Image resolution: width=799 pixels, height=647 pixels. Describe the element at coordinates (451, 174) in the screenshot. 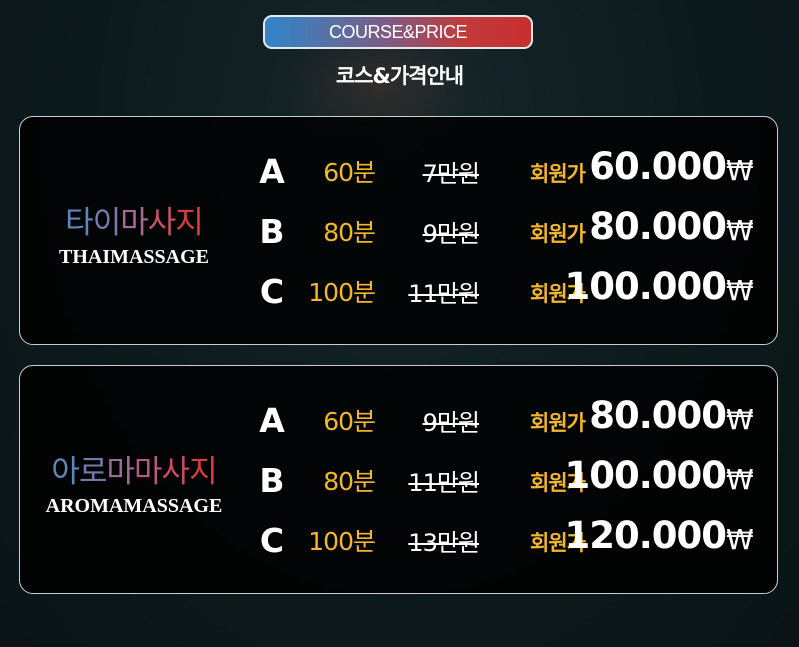

I see `original-price: 7만원` at that location.